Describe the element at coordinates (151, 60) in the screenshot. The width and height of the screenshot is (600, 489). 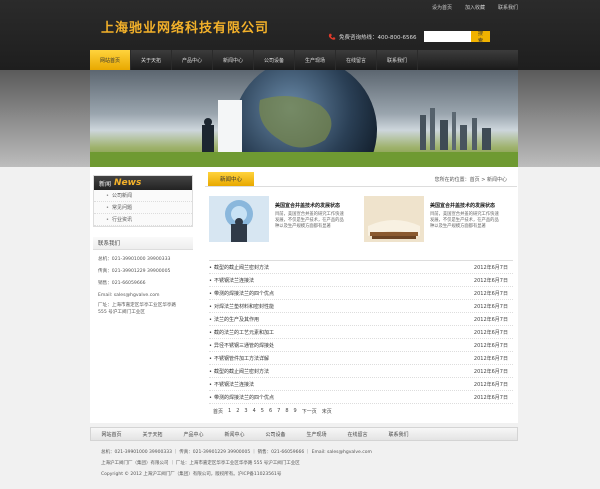
I see `nav-about: 关于天拓` at that location.